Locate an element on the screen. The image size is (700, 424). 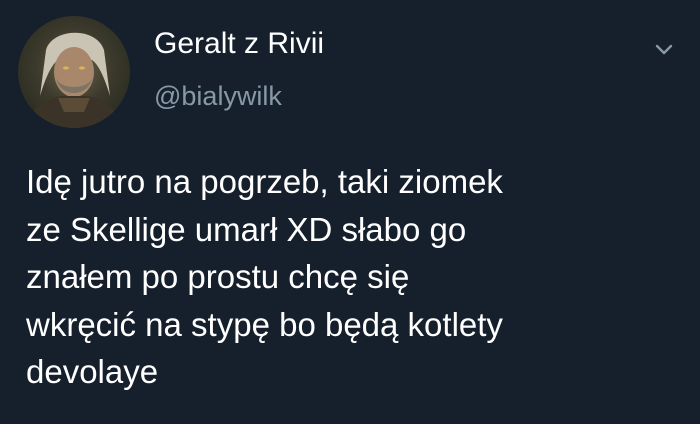
avatar is located at coordinates (74, 72).